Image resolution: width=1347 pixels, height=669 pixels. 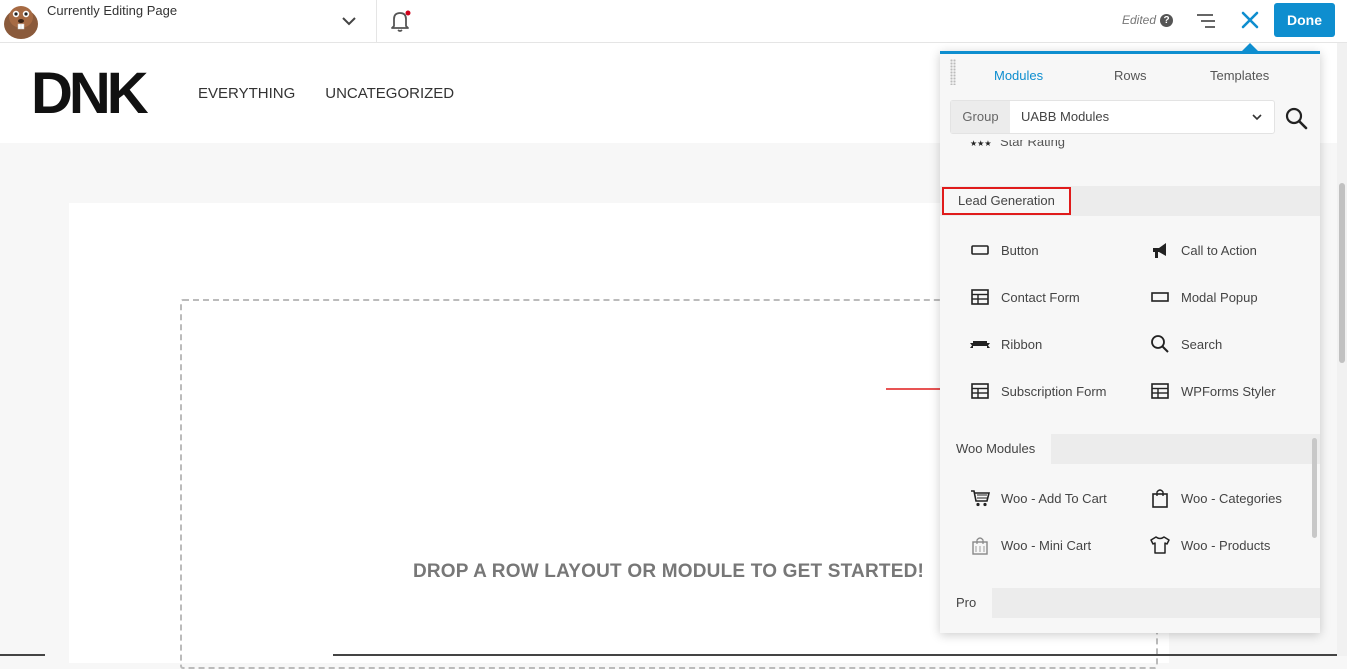 I want to click on bag-icon, so click(x=1160, y=498).